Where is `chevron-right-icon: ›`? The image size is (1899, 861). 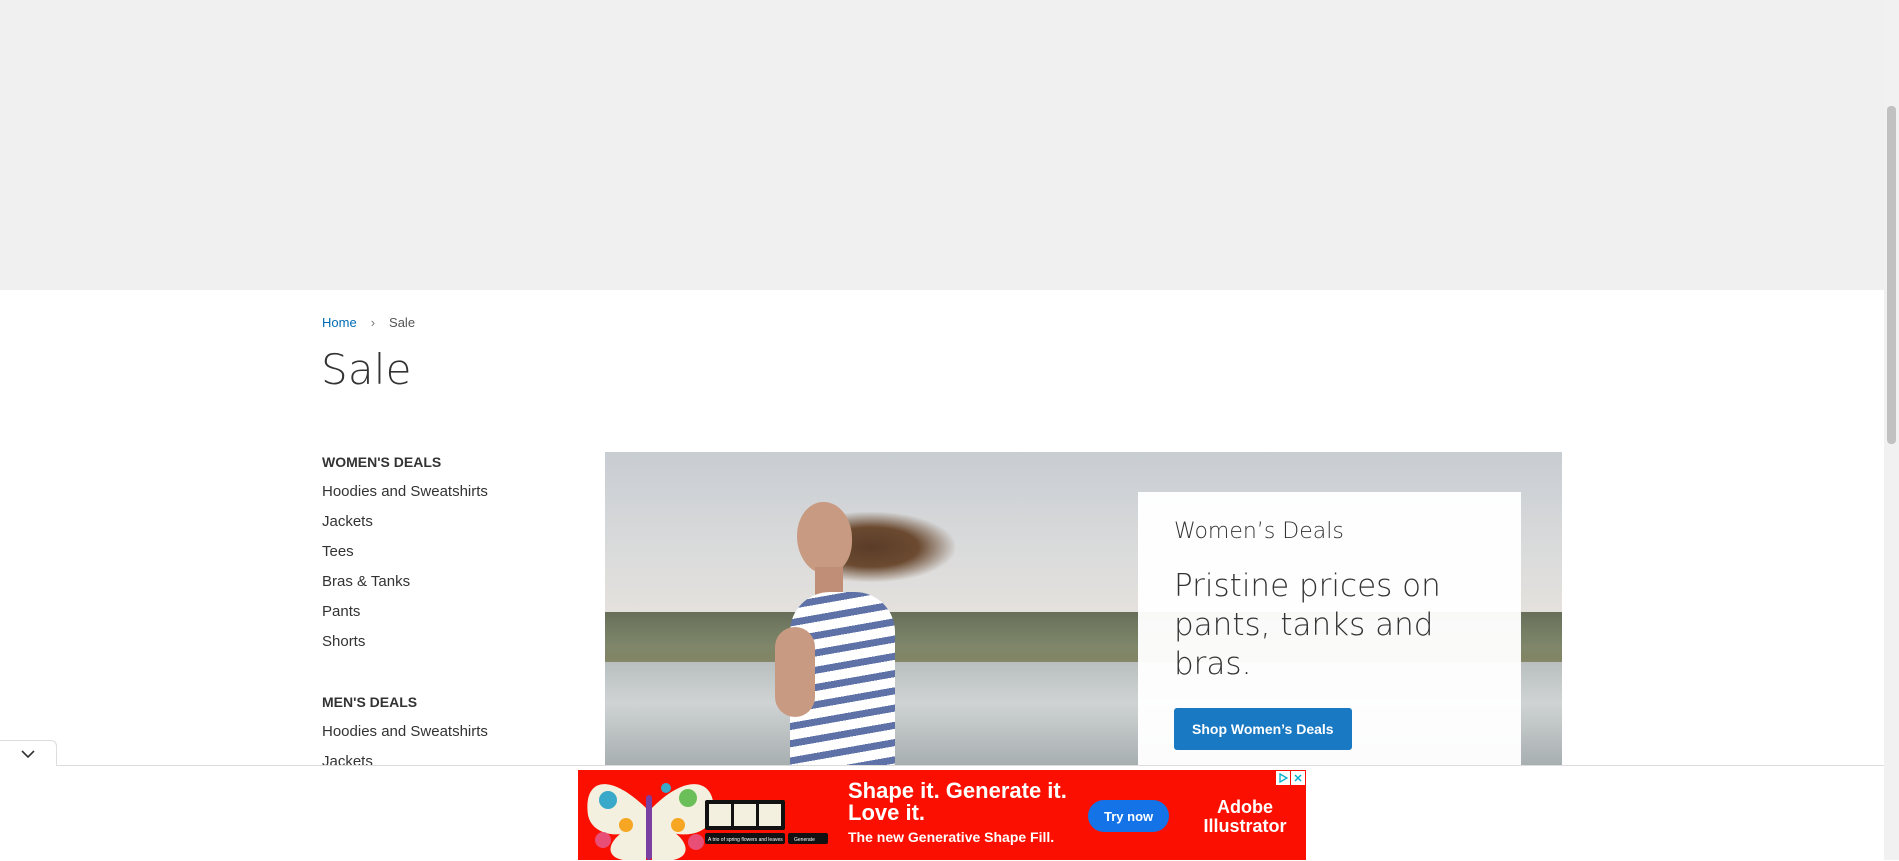 chevron-right-icon: › is located at coordinates (373, 322).